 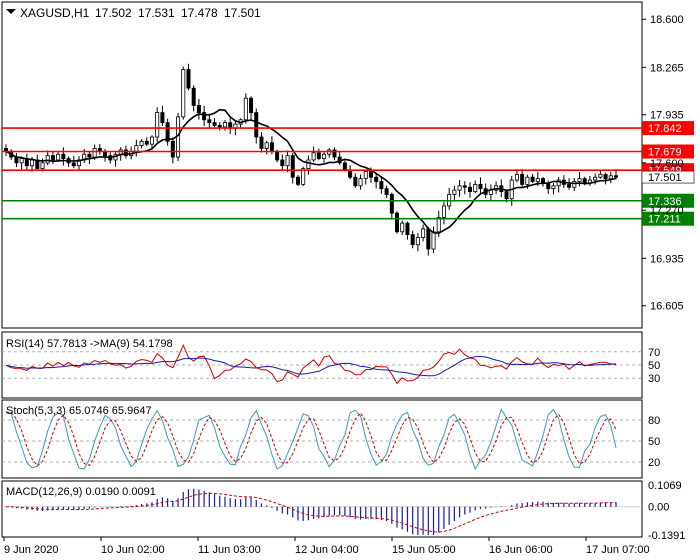 I want to click on rsi-label: RSI(14) 57.7813 ->MA(9) 54.1798, so click(x=89, y=344).